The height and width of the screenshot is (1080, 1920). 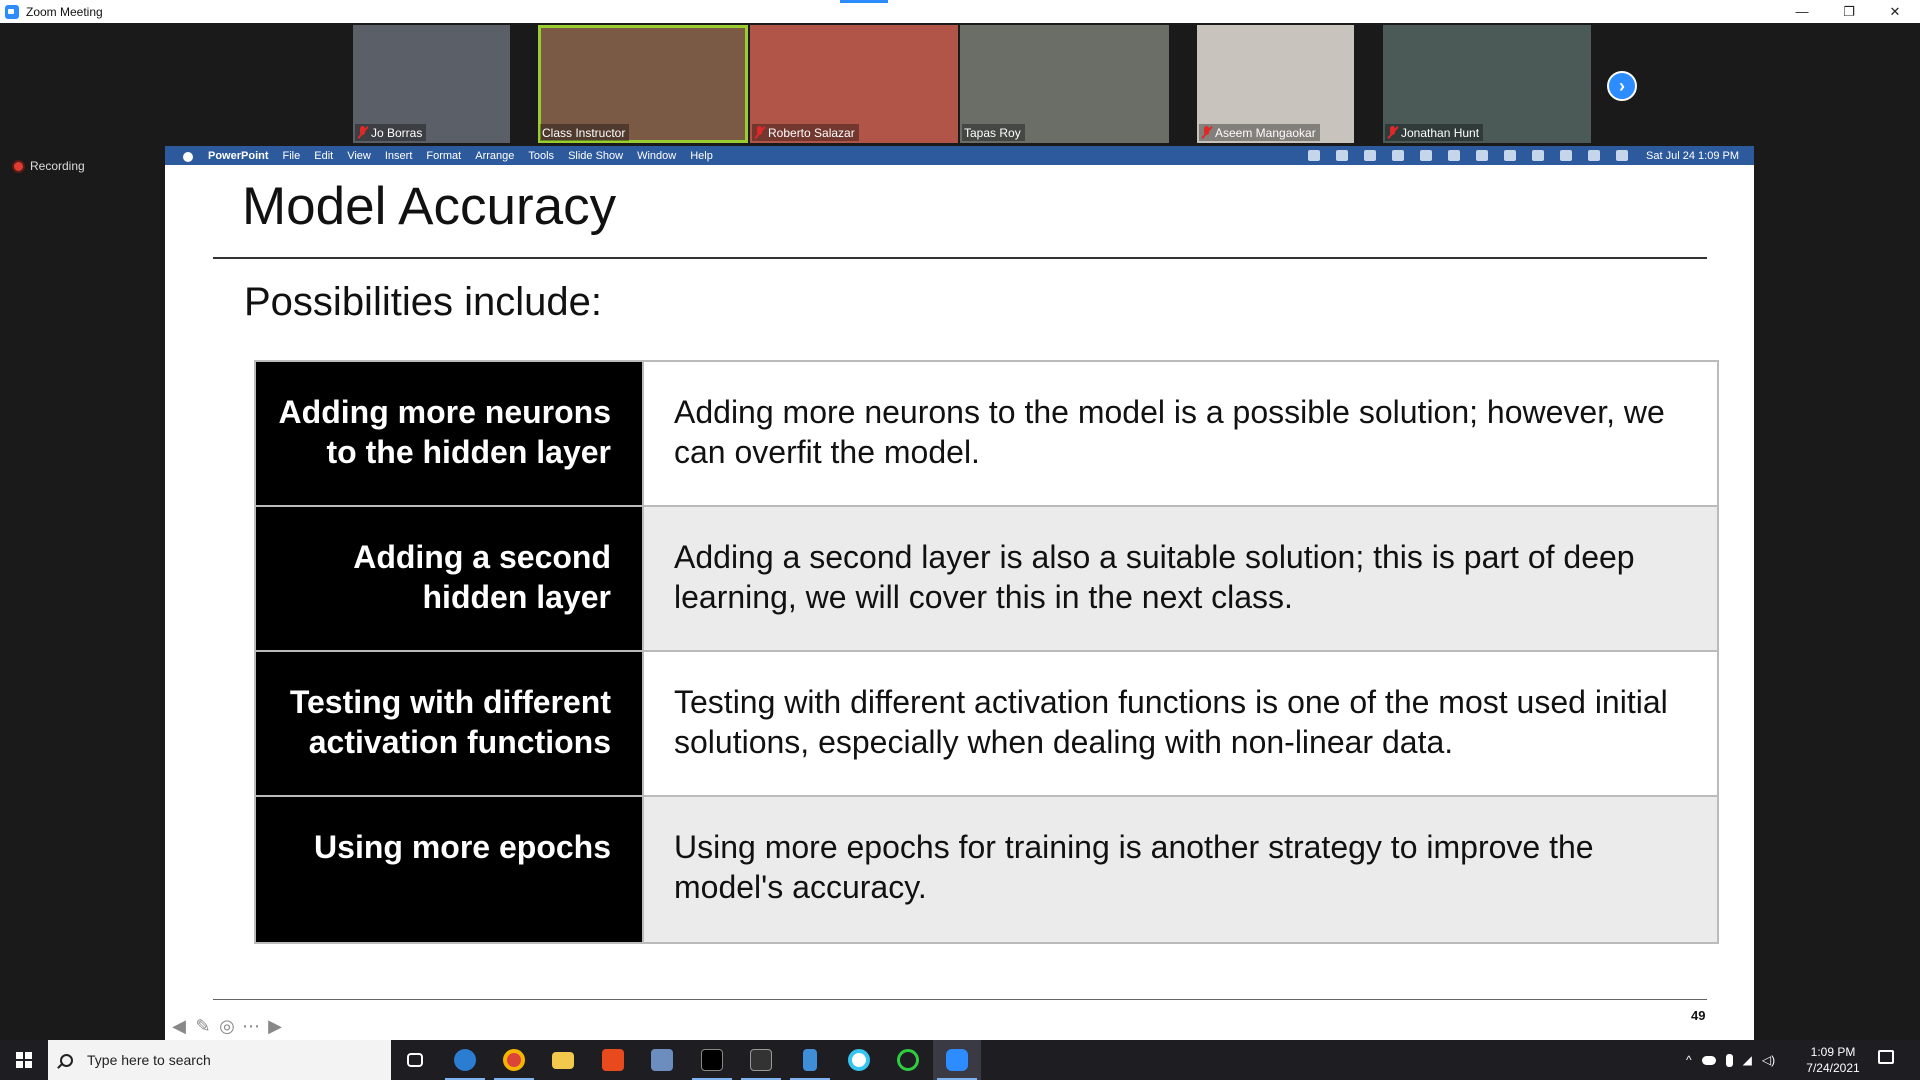 I want to click on participant-tile: Tapas Roy, so click(x=1064, y=84).